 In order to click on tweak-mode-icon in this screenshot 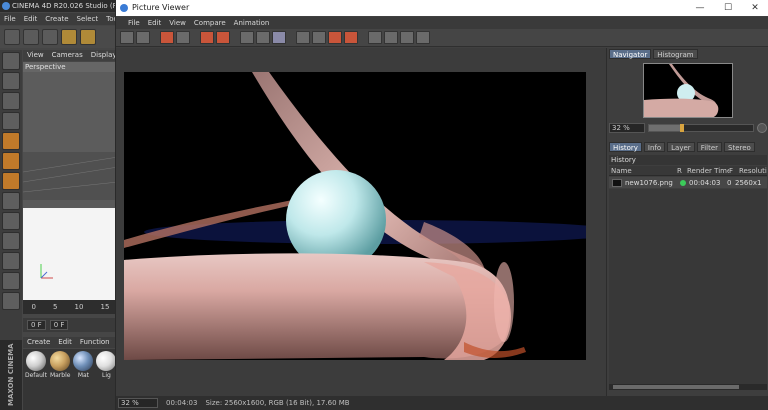, I will do `click(11, 221)`.